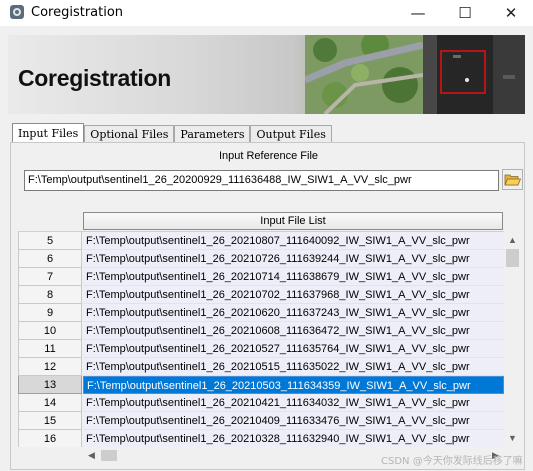 This screenshot has width=533, height=471. What do you see at coordinates (512, 240) in the screenshot?
I see `scroll-up-icon: ▲` at bounding box center [512, 240].